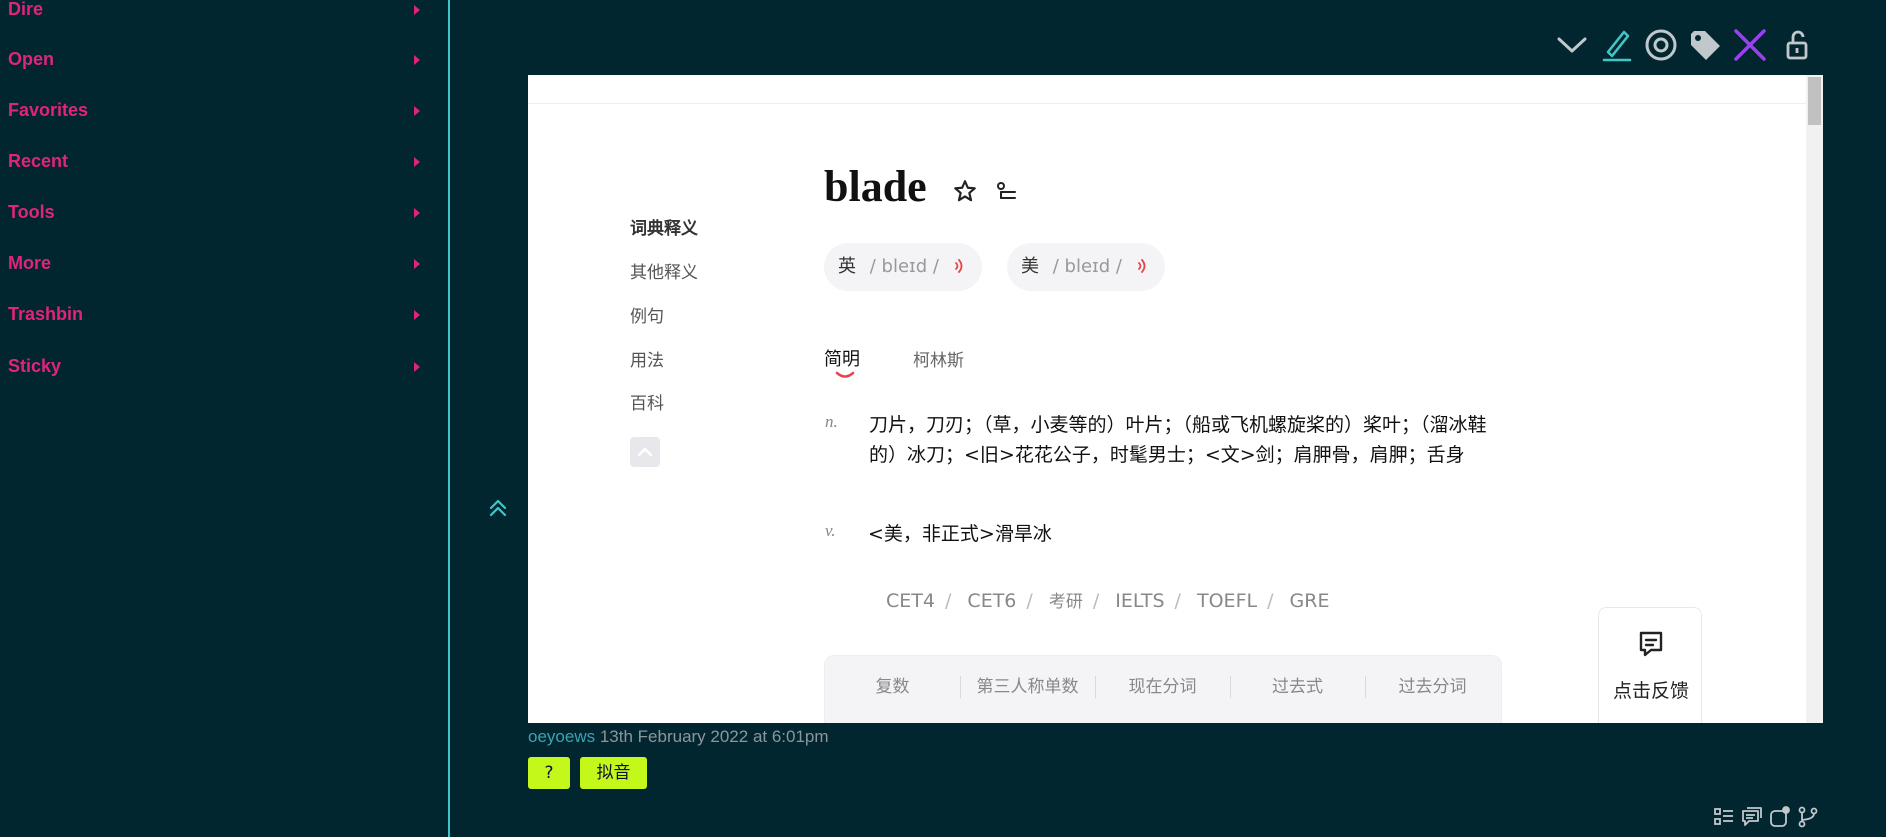  Describe the element at coordinates (842, 358) in the screenshot. I see `tab-concise: 简明` at that location.